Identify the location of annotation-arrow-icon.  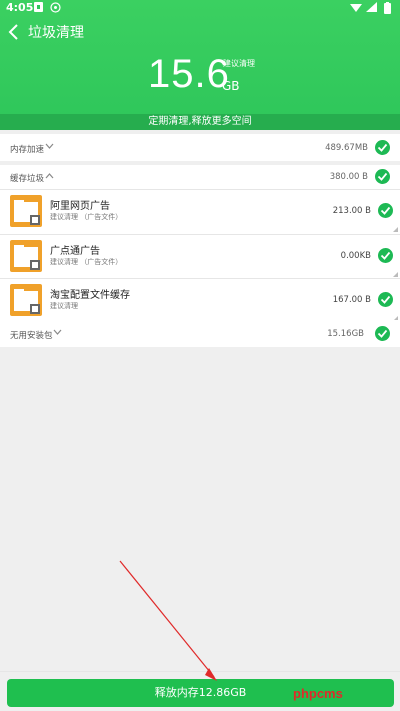
(168, 620).